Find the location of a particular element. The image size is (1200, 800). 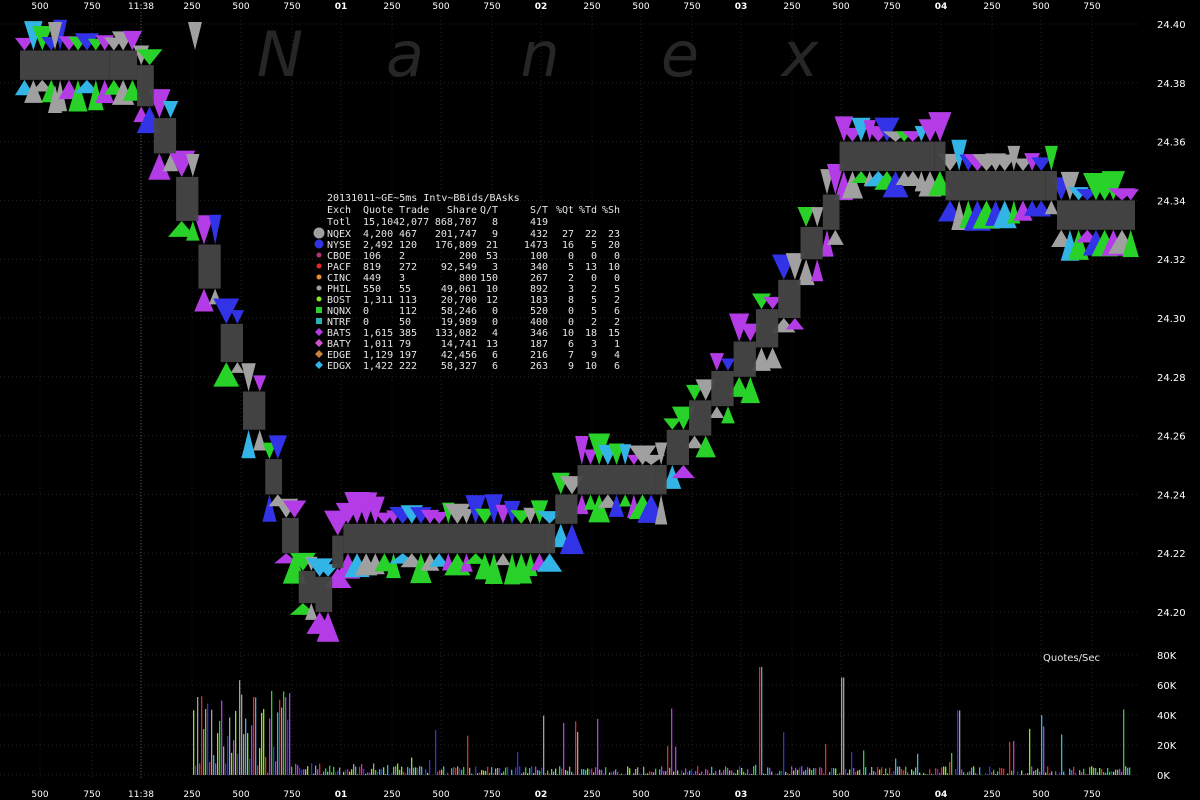

table-row-cell: EDGE is located at coordinates (339, 355).